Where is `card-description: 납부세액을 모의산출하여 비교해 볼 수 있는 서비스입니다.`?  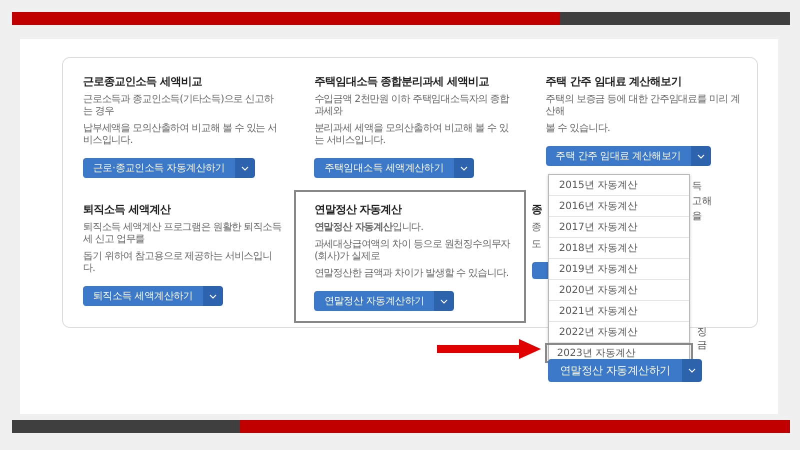 card-description: 납부세액을 모의산출하여 비교해 볼 수 있는 서비스입니다. is located at coordinates (180, 135).